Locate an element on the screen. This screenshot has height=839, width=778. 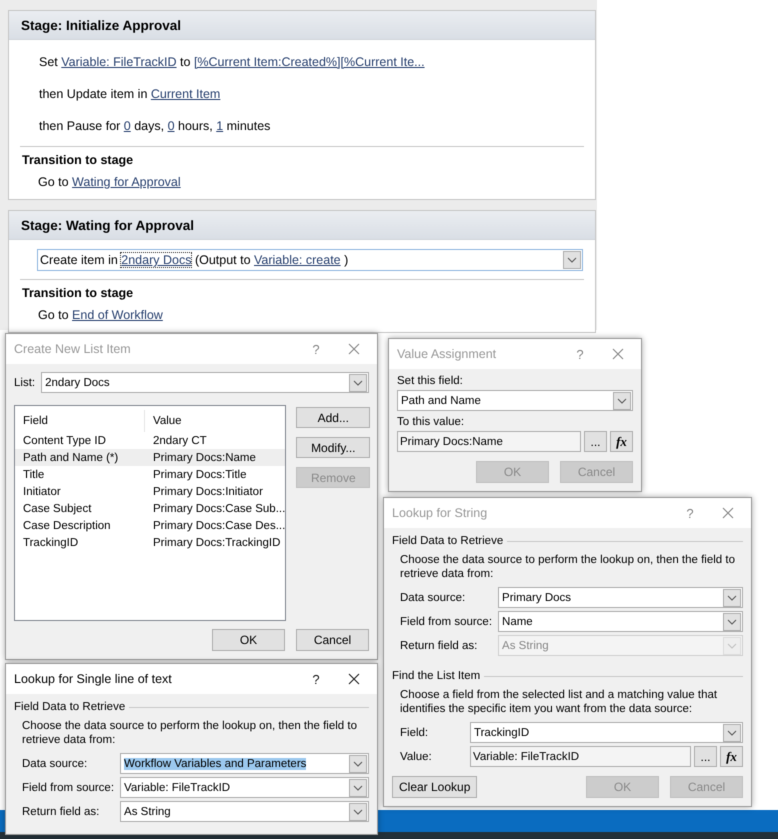
dialog-title: Lookup for Single line of text is located at coordinates (93, 679).